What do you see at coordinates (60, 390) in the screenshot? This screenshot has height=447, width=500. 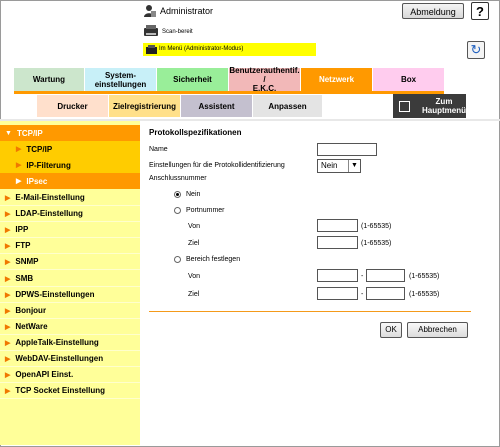 I see `sidebar-item-label: TCP Socket Einstellung` at bounding box center [60, 390].